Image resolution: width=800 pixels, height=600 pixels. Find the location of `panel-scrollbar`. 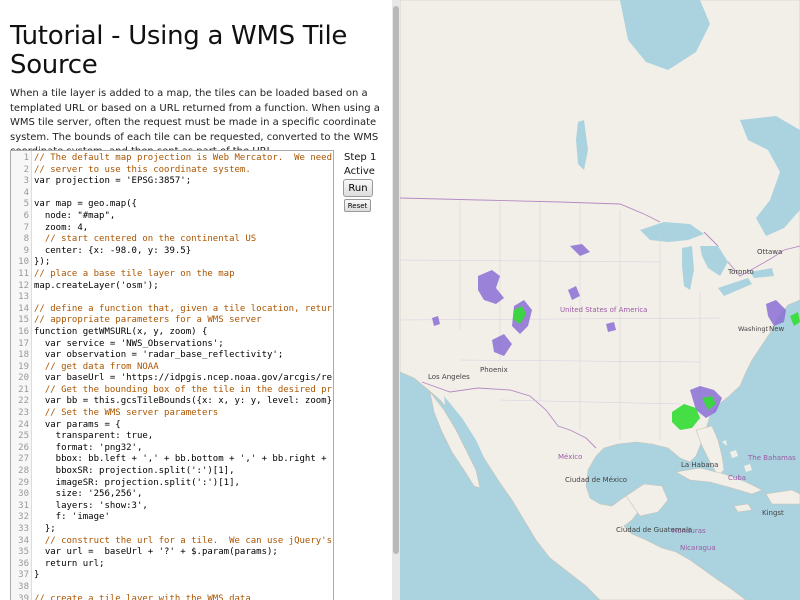

panel-scrollbar is located at coordinates (396, 300).